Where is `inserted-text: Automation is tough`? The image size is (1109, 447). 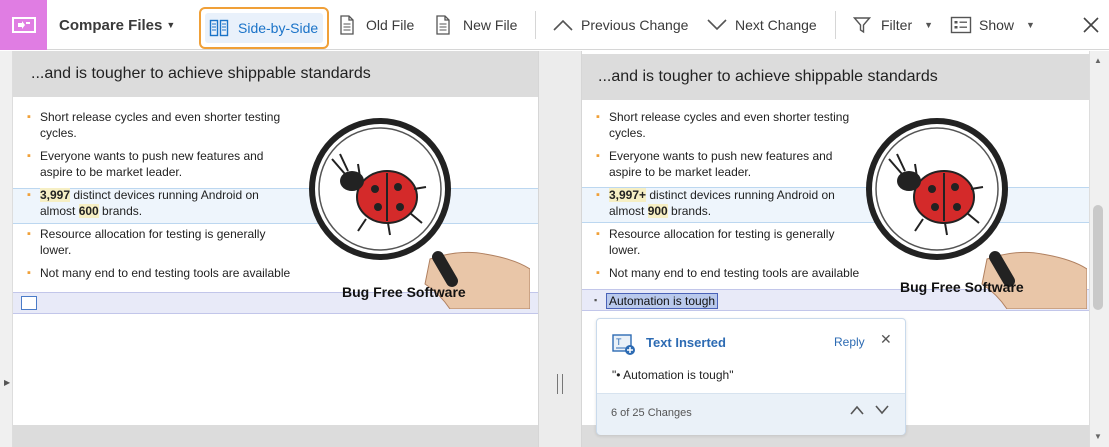
inserted-text: Automation is tough is located at coordinates (662, 301).